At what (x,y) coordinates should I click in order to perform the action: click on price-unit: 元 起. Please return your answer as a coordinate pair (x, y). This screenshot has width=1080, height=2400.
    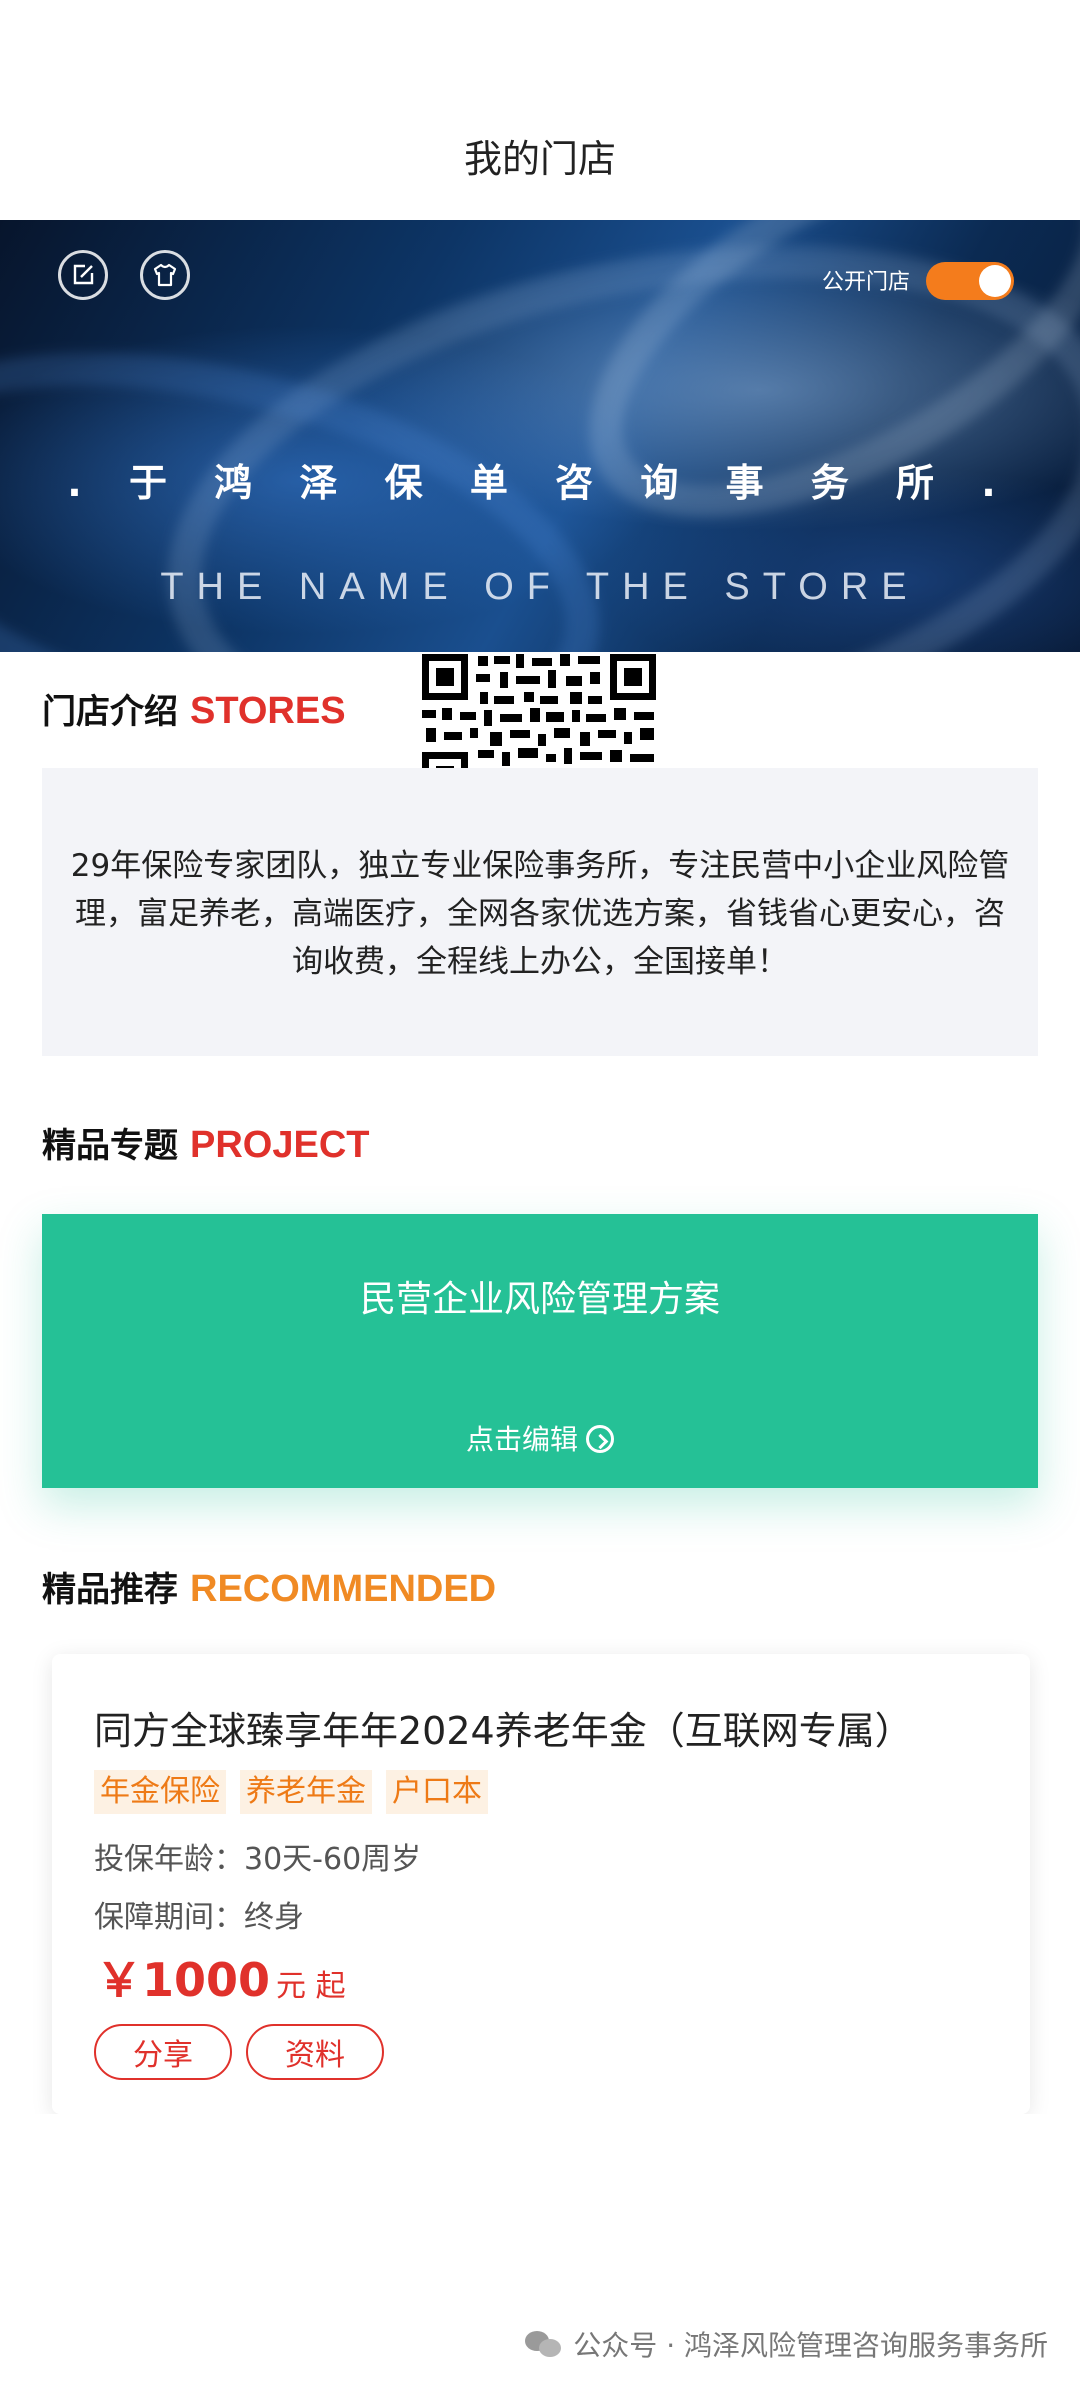
    Looking at the image, I should click on (311, 1986).